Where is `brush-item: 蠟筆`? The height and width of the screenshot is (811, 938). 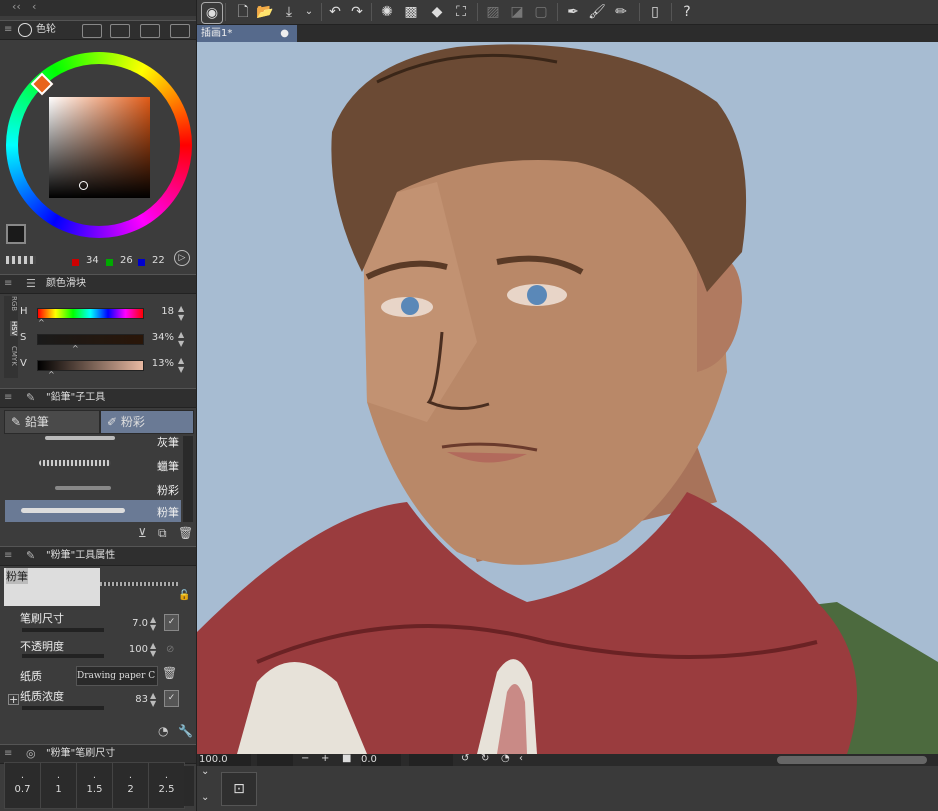 brush-item: 蠟筆 is located at coordinates (93, 465).